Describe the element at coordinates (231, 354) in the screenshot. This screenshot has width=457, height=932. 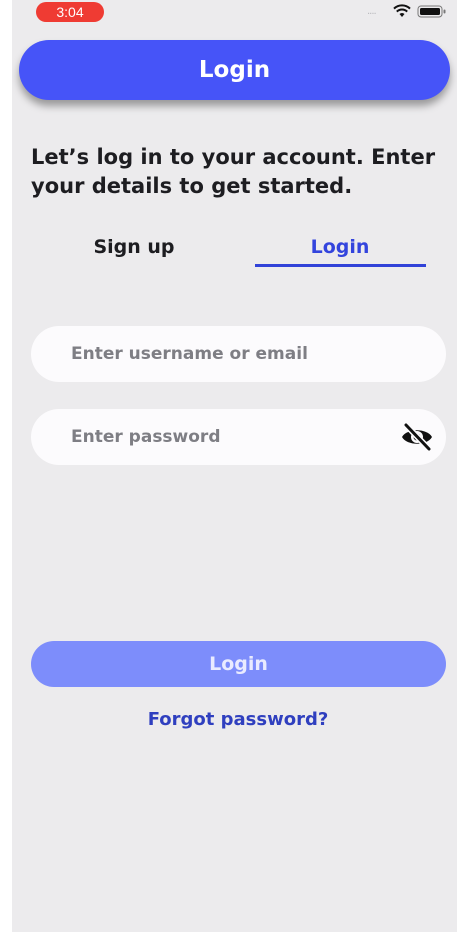
I see `username-input` at that location.